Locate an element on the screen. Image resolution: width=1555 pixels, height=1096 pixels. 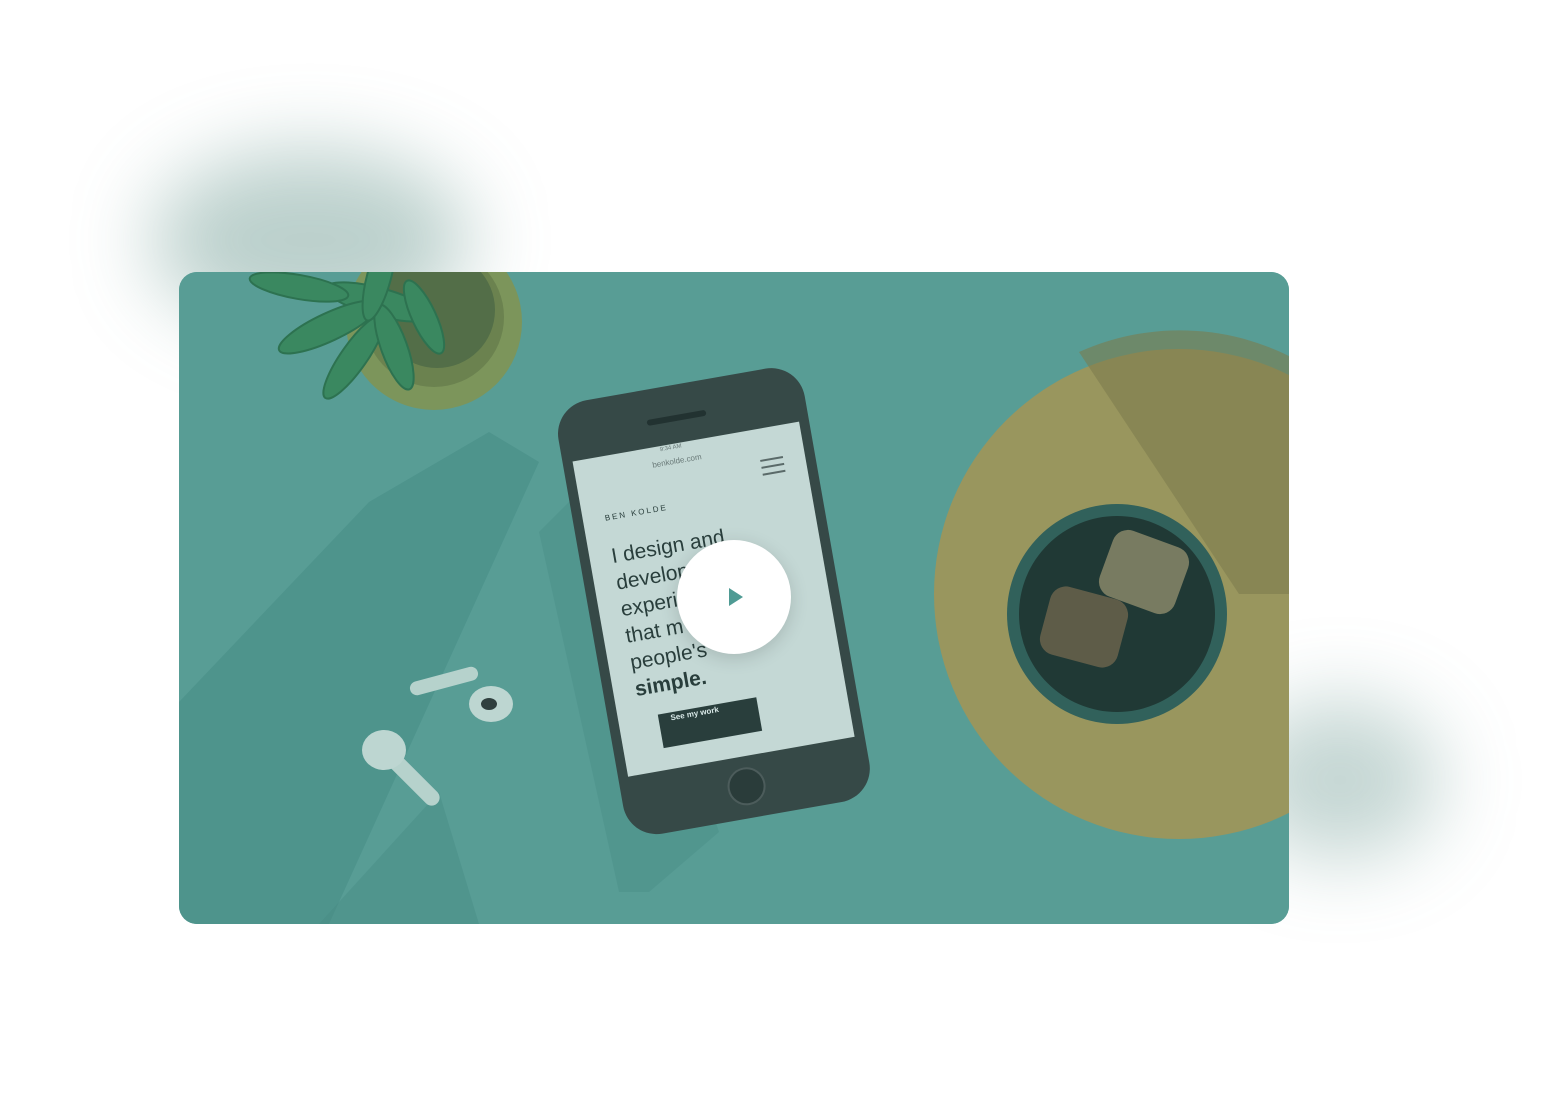
play-icon is located at coordinates (736, 597).